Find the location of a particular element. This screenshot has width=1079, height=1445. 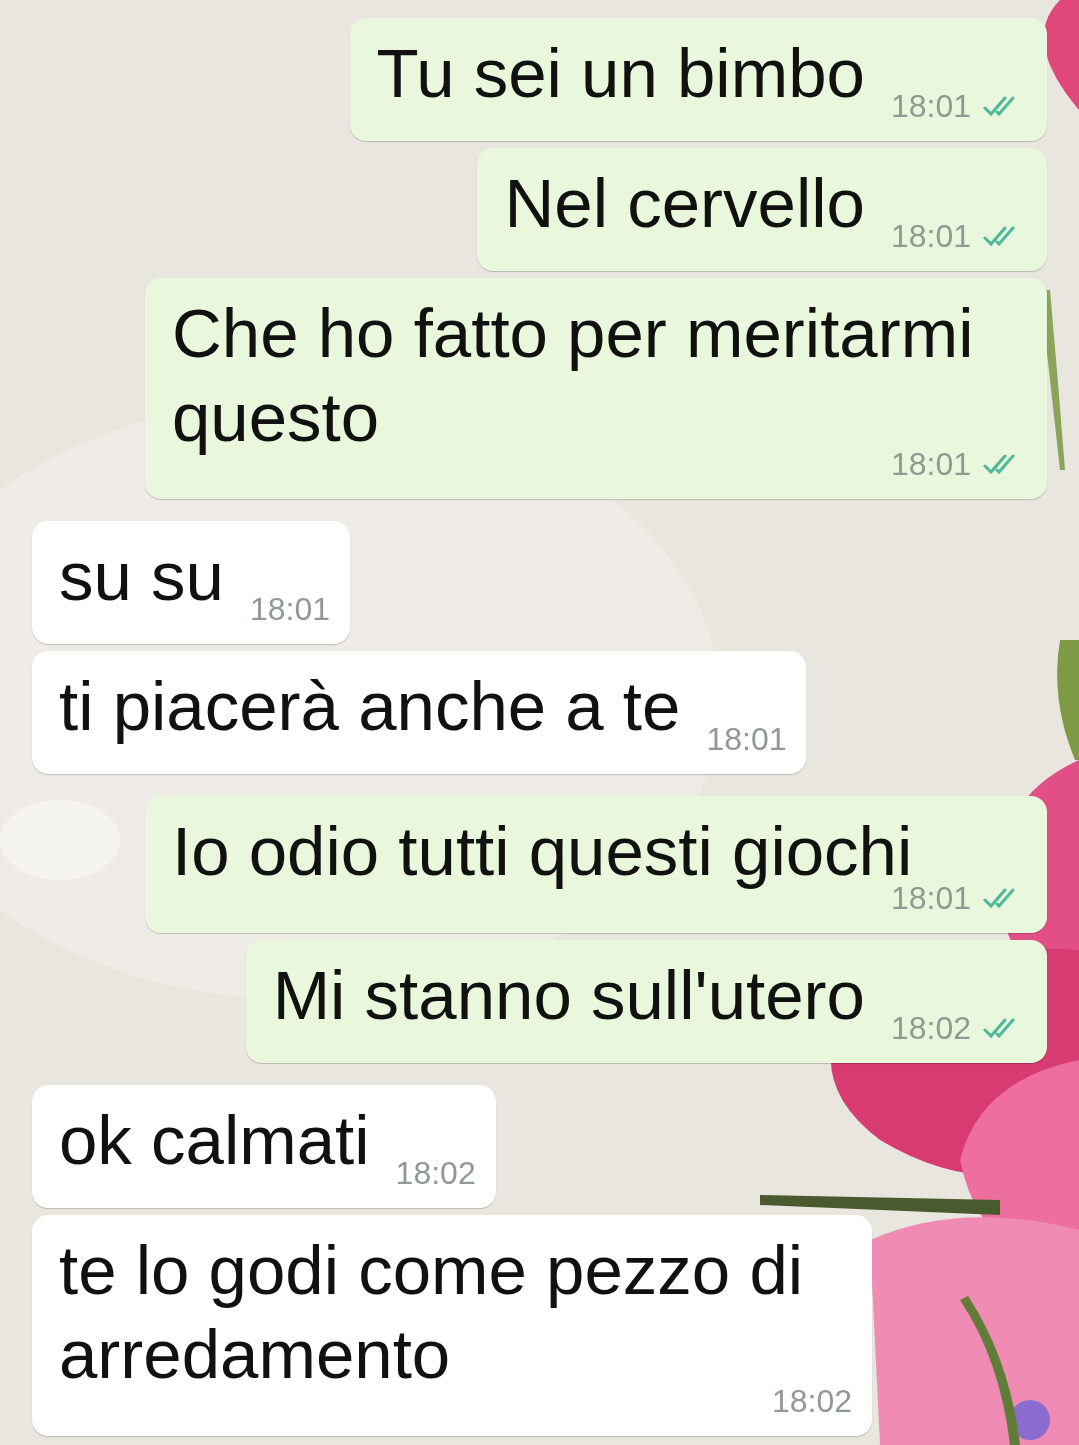

message-text: ok calmati is located at coordinates (214, 1141).